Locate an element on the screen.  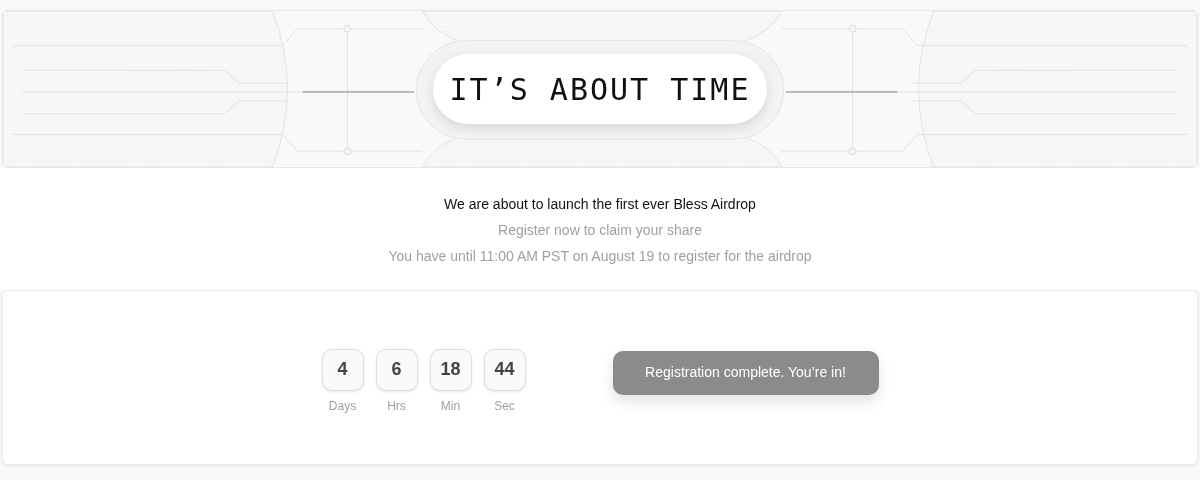
countdown-unit: Days is located at coordinates (342, 406).